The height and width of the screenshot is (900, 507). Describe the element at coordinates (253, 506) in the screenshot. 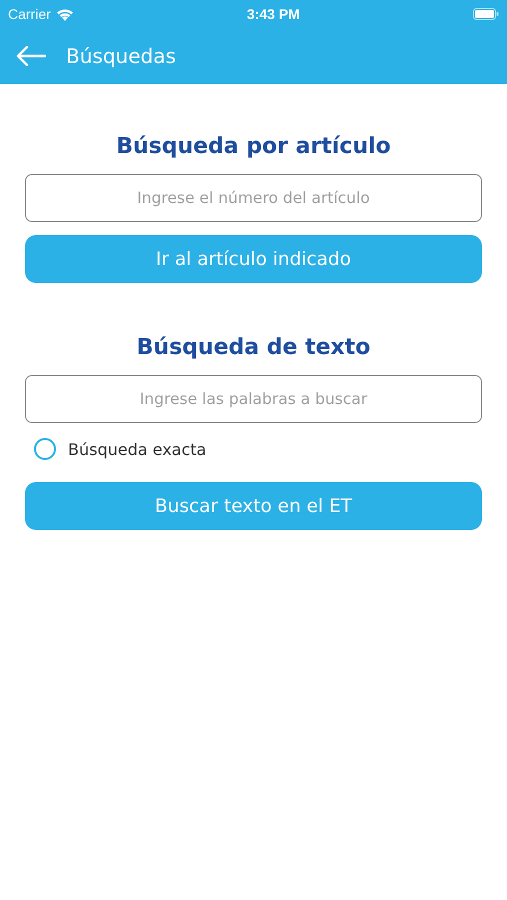

I see `search-button: Buscar texto en el ET` at that location.